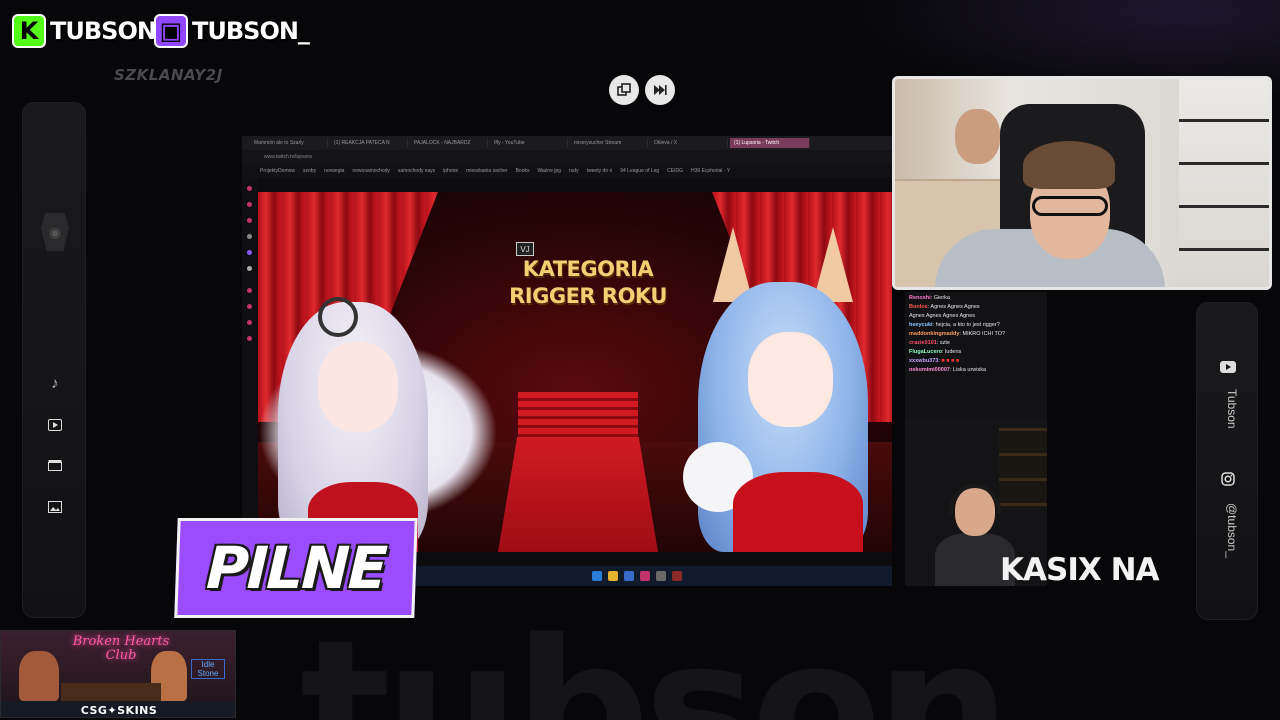 The height and width of the screenshot is (720, 1280). What do you see at coordinates (1023, 468) in the screenshot?
I see `guest-shelf` at bounding box center [1023, 468].